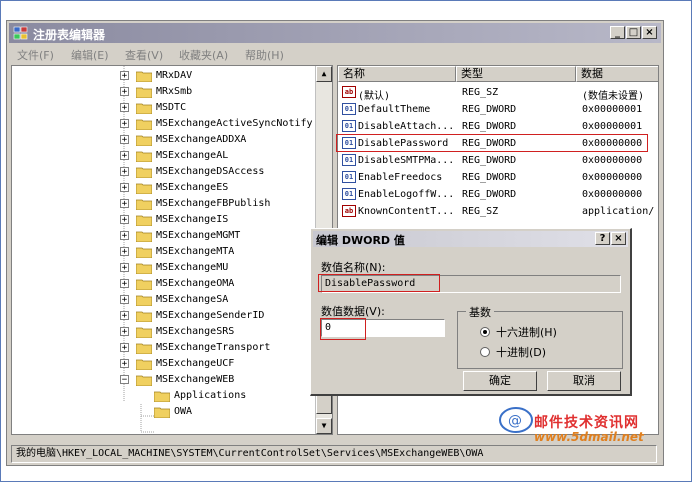  What do you see at coordinates (183, 411) in the screenshot?
I see `tree-node-label: OWA` at bounding box center [183, 411].